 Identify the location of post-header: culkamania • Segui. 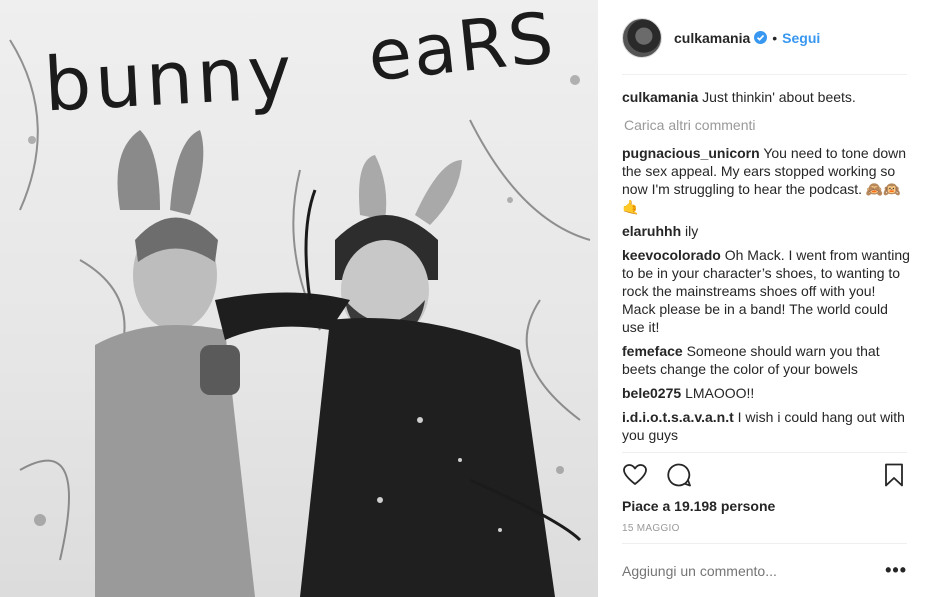
(764, 37).